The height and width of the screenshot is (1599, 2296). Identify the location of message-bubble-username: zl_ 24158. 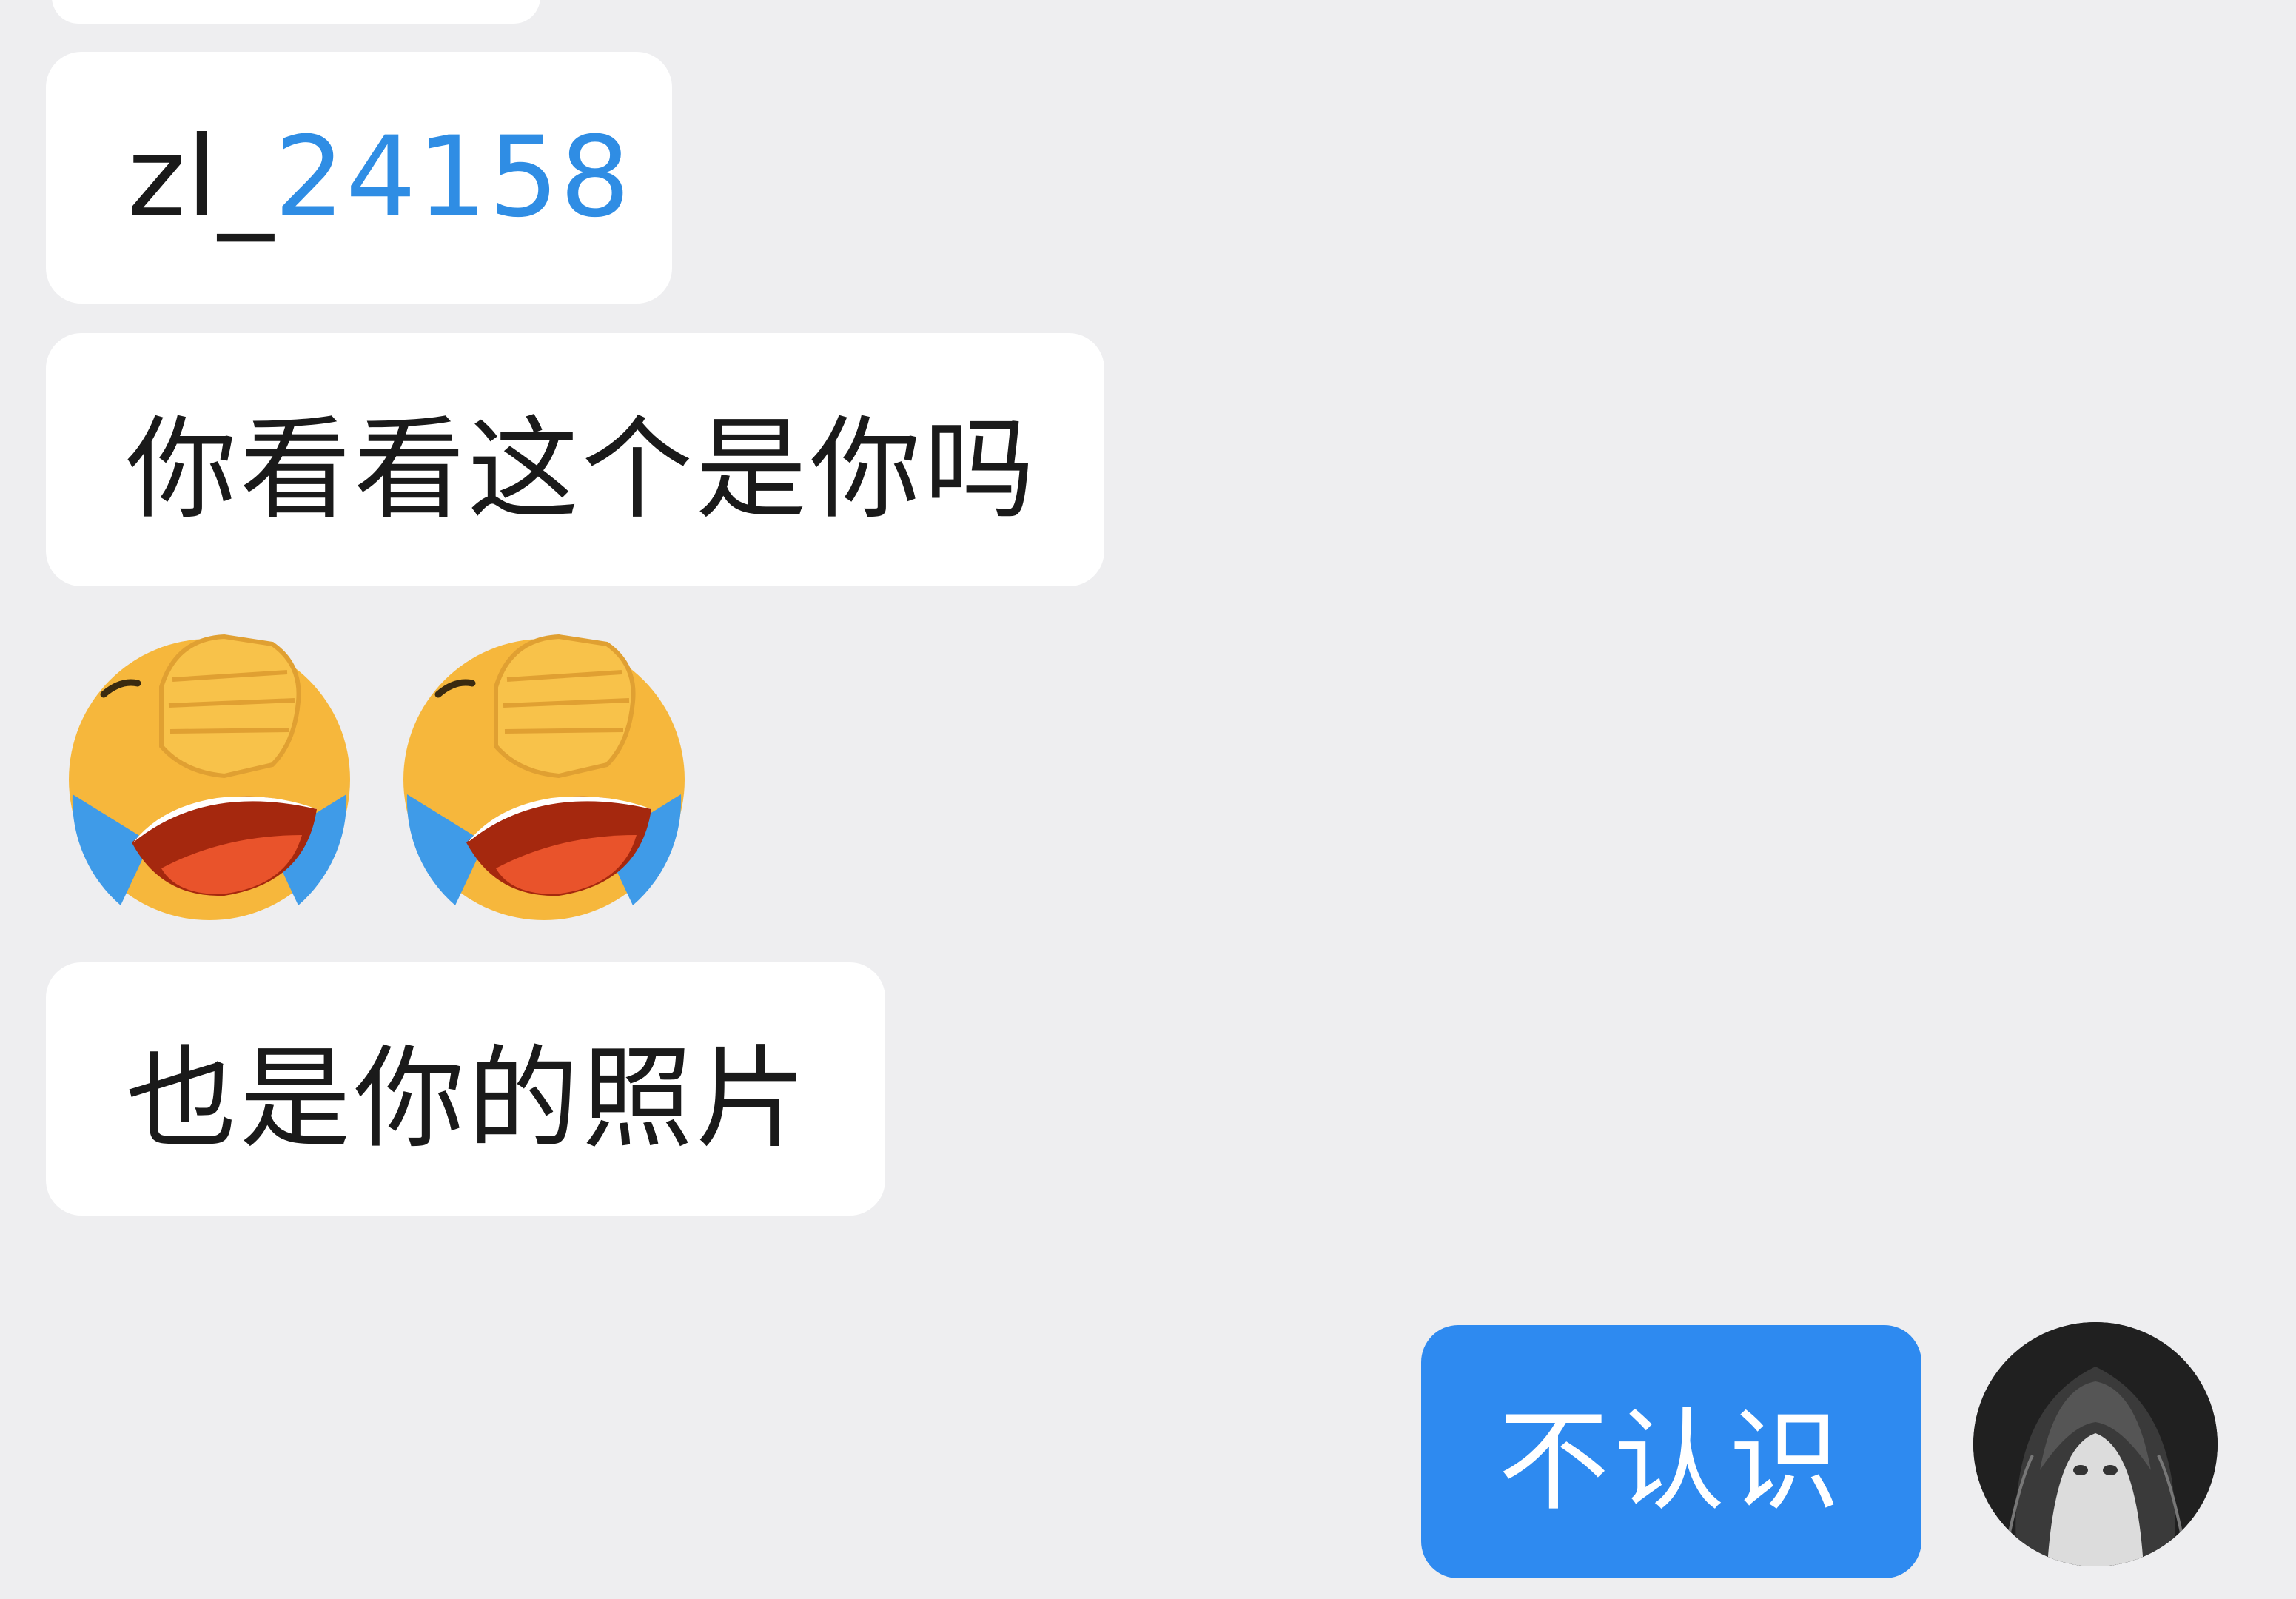
(359, 178).